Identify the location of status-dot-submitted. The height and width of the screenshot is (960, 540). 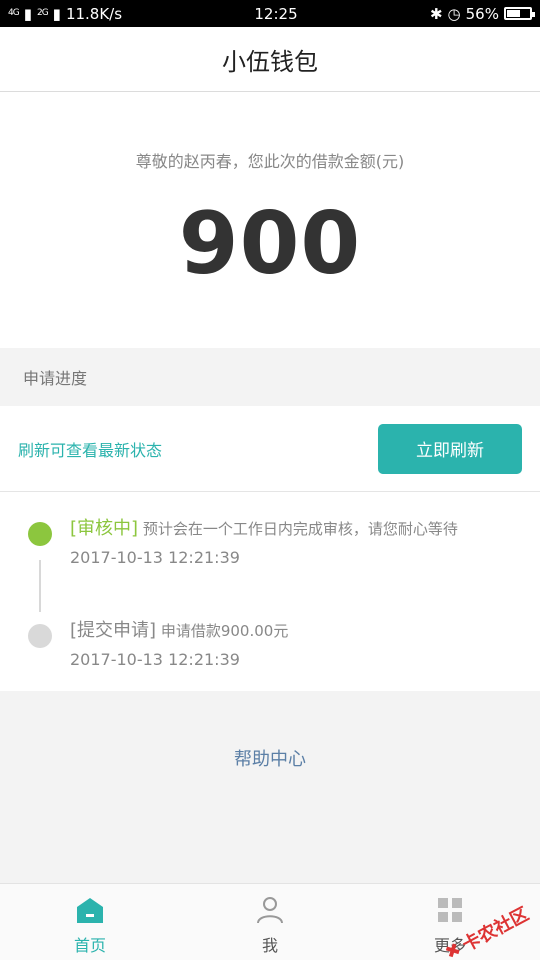
(40, 636).